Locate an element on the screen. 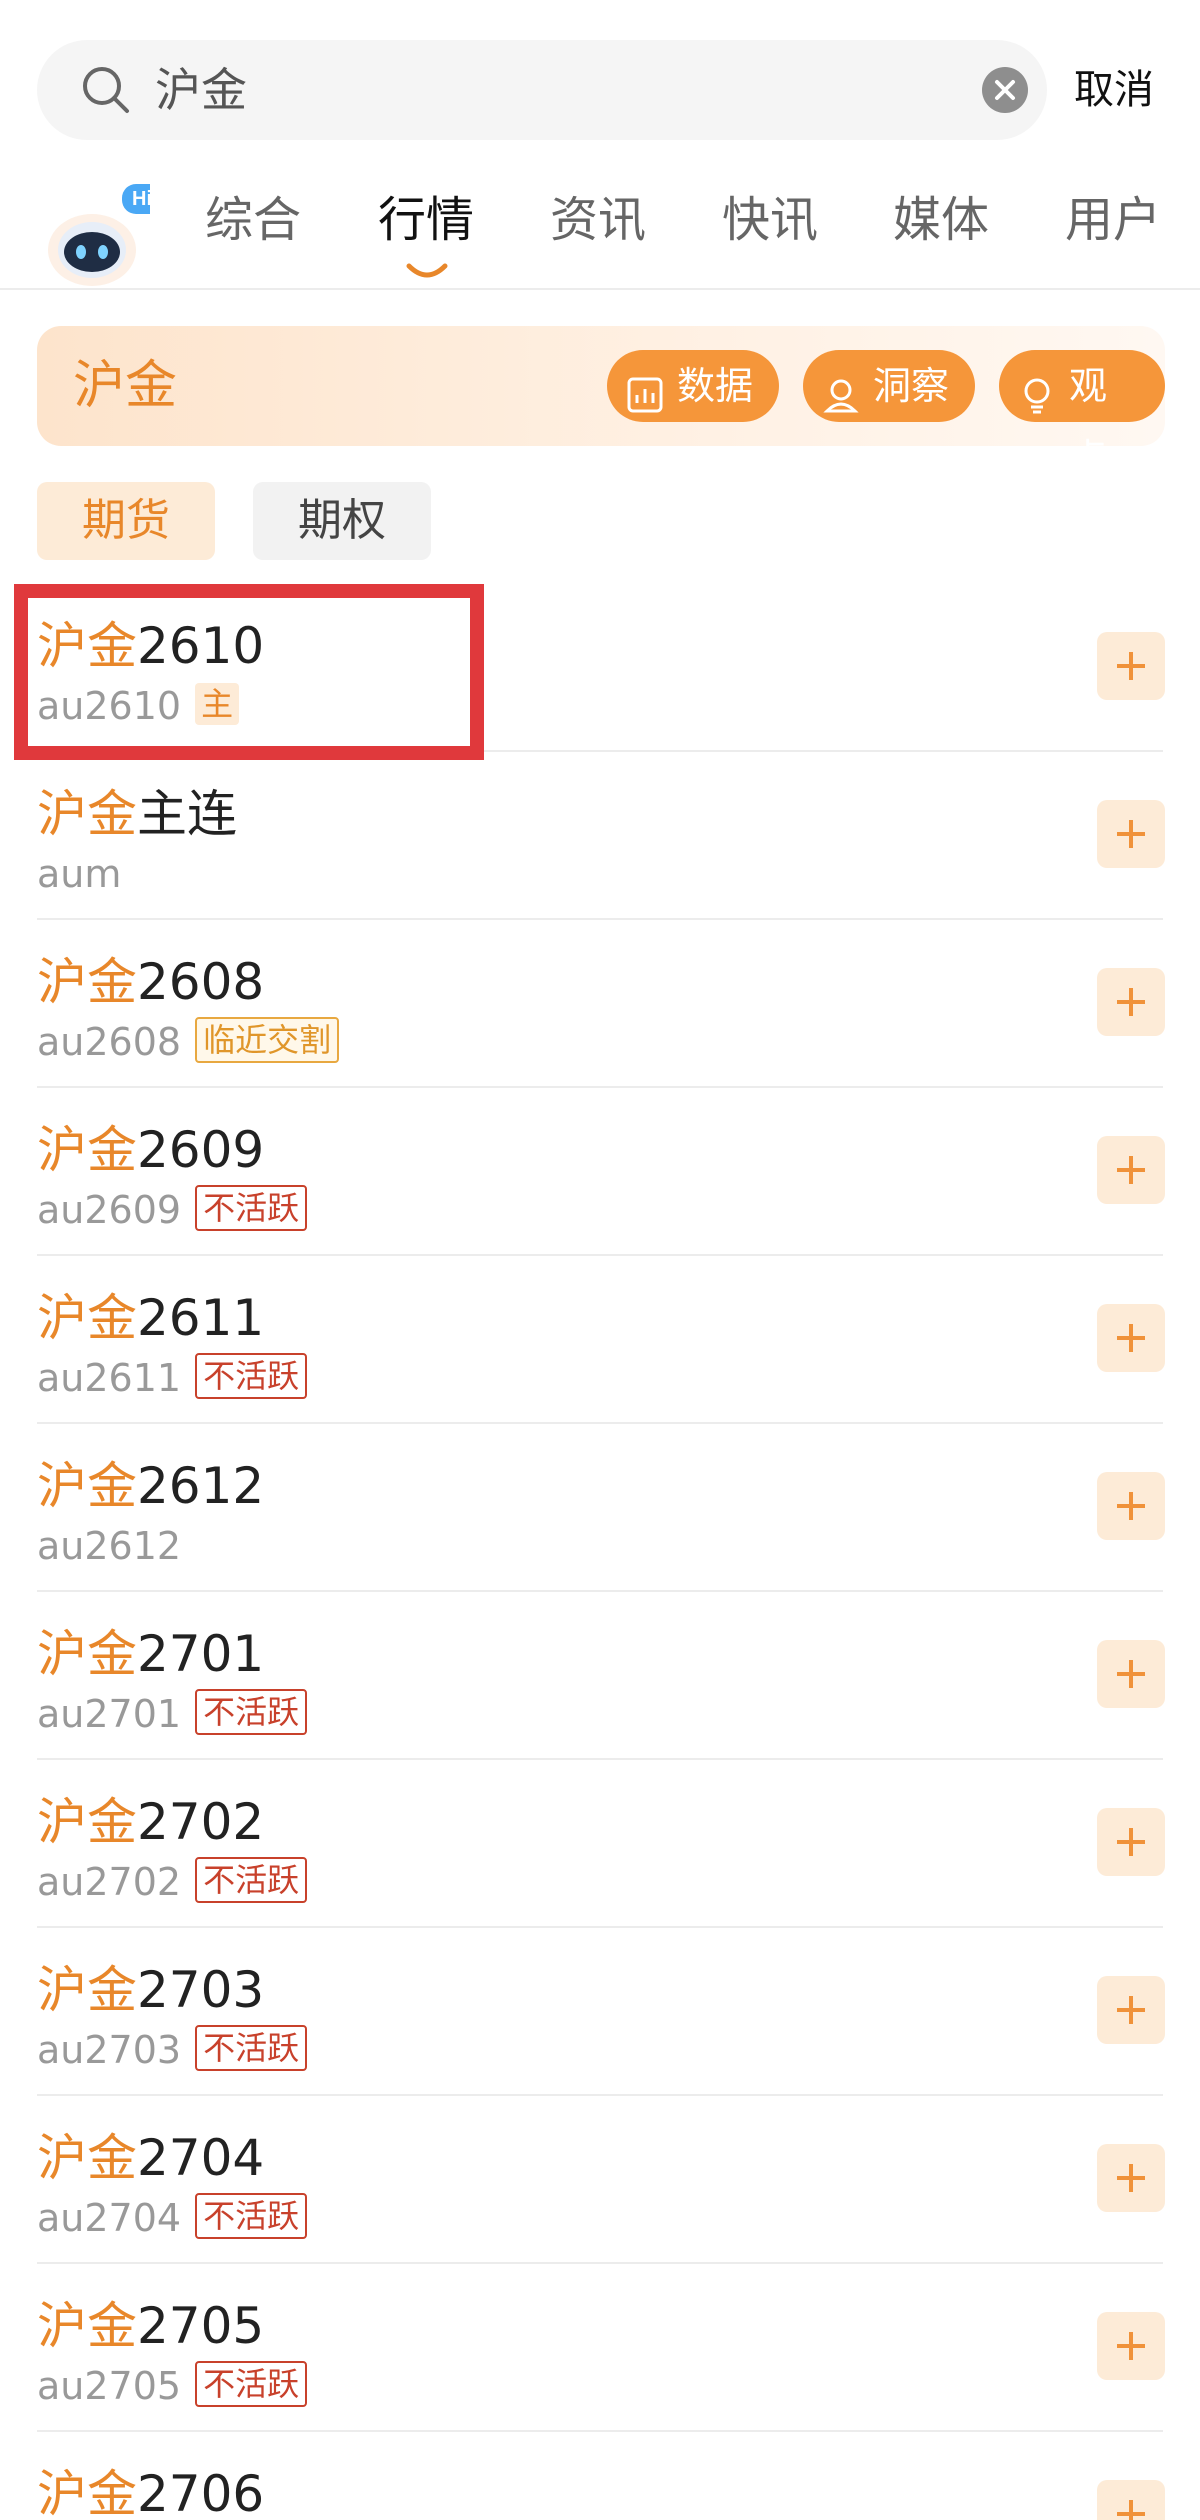  contract-code: au2609 不活跃 is located at coordinates (172, 1210).